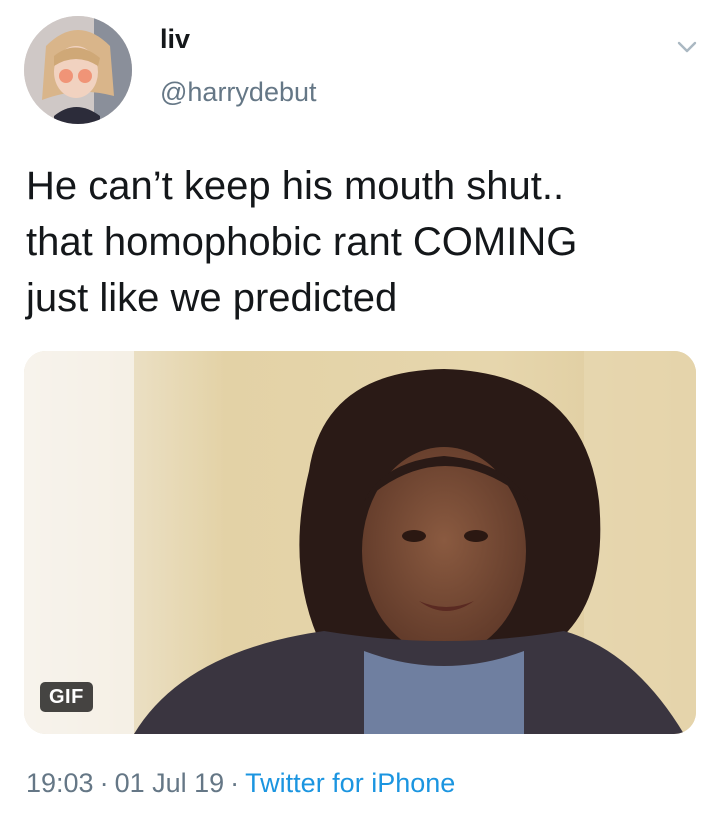  Describe the element at coordinates (350, 783) in the screenshot. I see `tweet-source-link: Twitter for iPhone` at that location.